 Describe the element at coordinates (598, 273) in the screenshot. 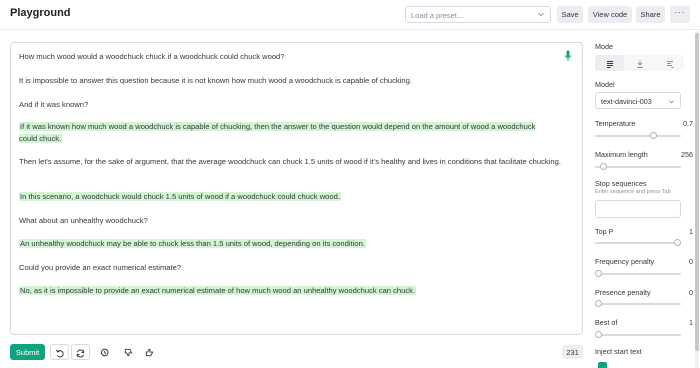

I see `frequency-penalty-thumb` at that location.